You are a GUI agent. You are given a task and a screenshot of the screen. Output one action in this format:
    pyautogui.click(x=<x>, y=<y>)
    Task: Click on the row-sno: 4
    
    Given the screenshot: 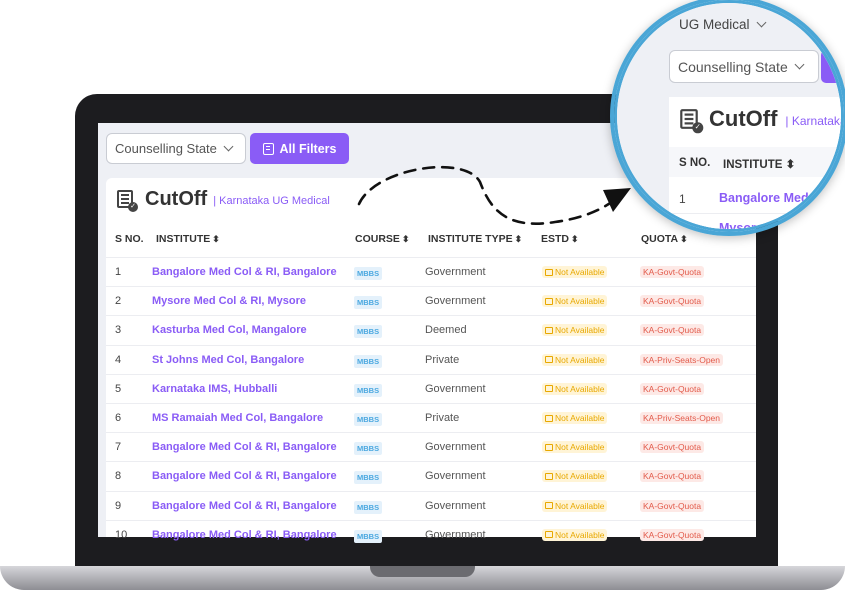 What is the action you would take?
    pyautogui.click(x=118, y=359)
    